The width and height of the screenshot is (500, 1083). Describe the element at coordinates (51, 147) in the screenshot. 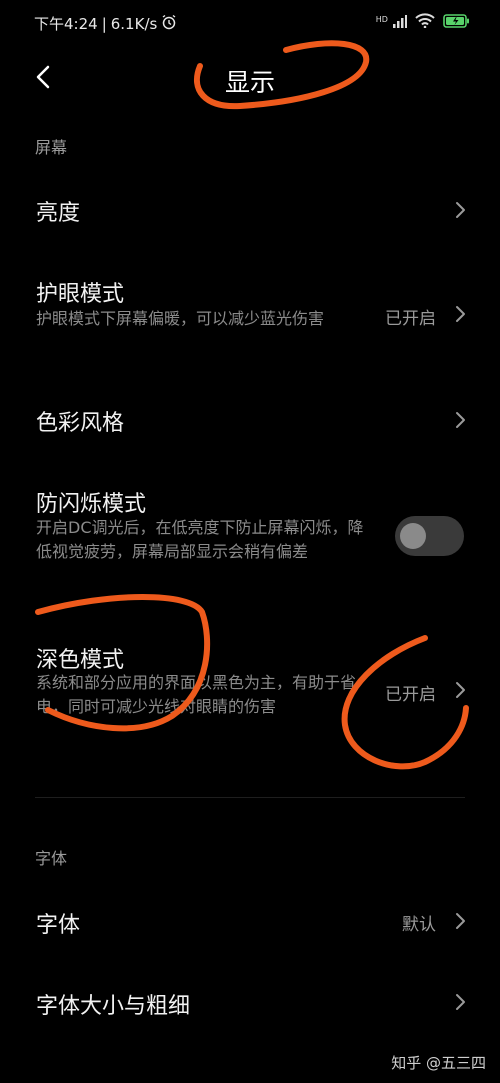

I see `section-header-screen: 屏幕` at that location.